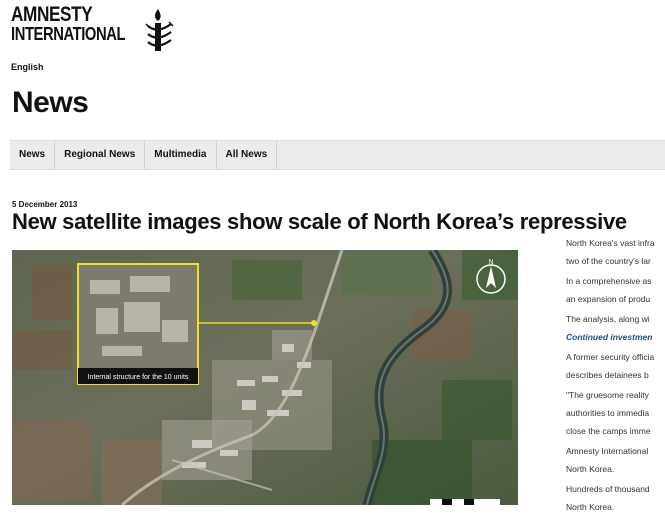 This screenshot has height=518, width=665. I want to click on callout-label: Internal structure for the 10 units, so click(138, 377).